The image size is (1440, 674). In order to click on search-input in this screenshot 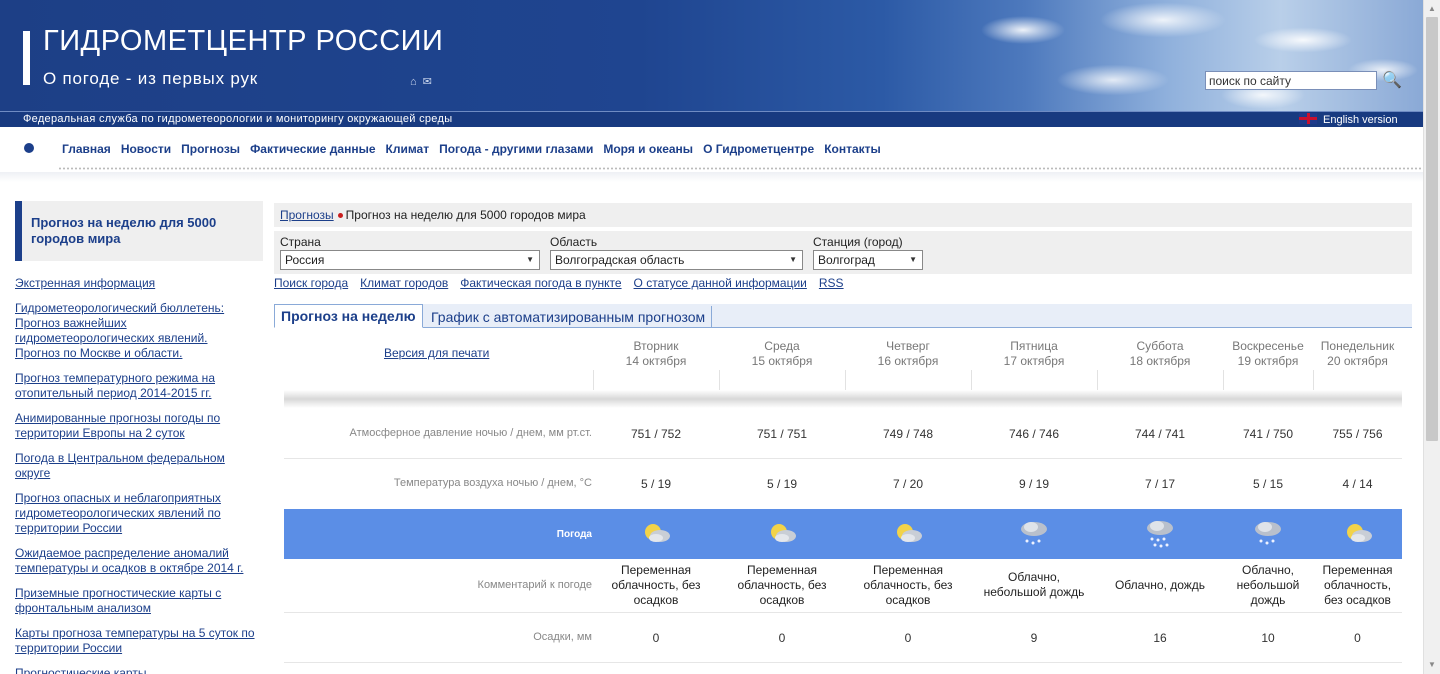, I will do `click(1291, 80)`.